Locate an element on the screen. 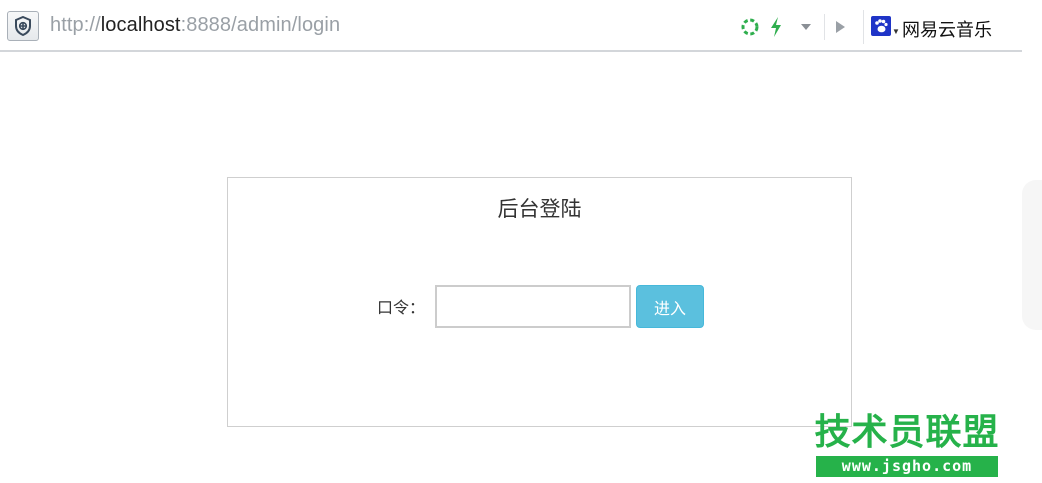  password-label: 口令： is located at coordinates (401, 308).